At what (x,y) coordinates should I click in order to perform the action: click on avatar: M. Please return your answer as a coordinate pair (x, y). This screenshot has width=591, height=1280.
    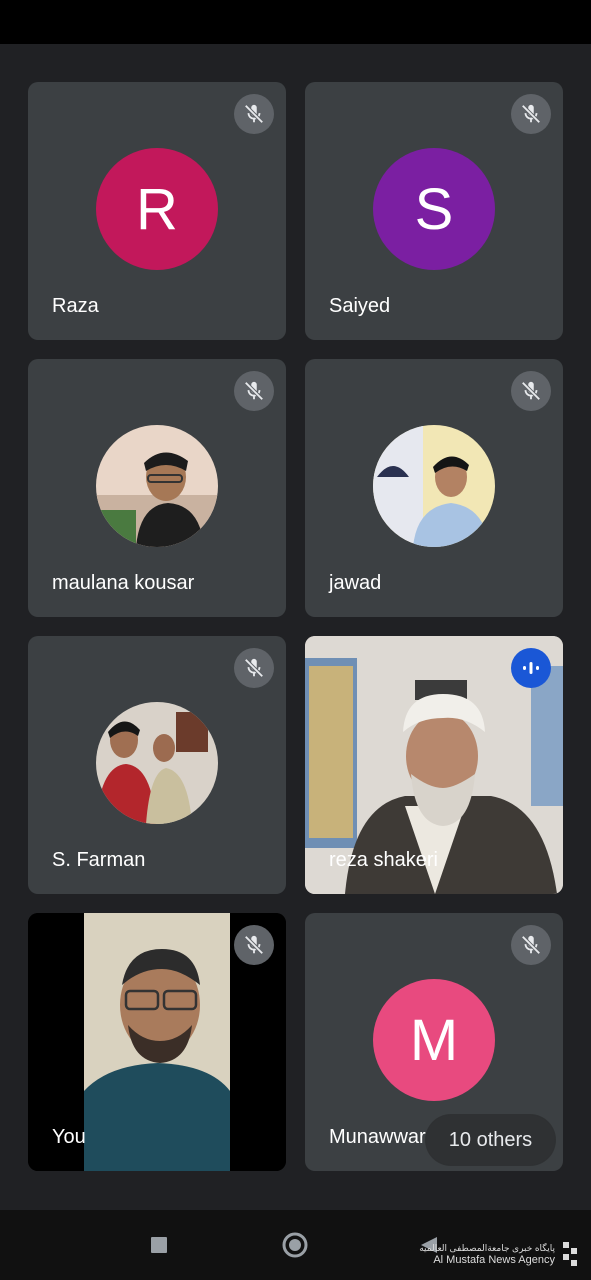
    Looking at the image, I should click on (434, 1040).